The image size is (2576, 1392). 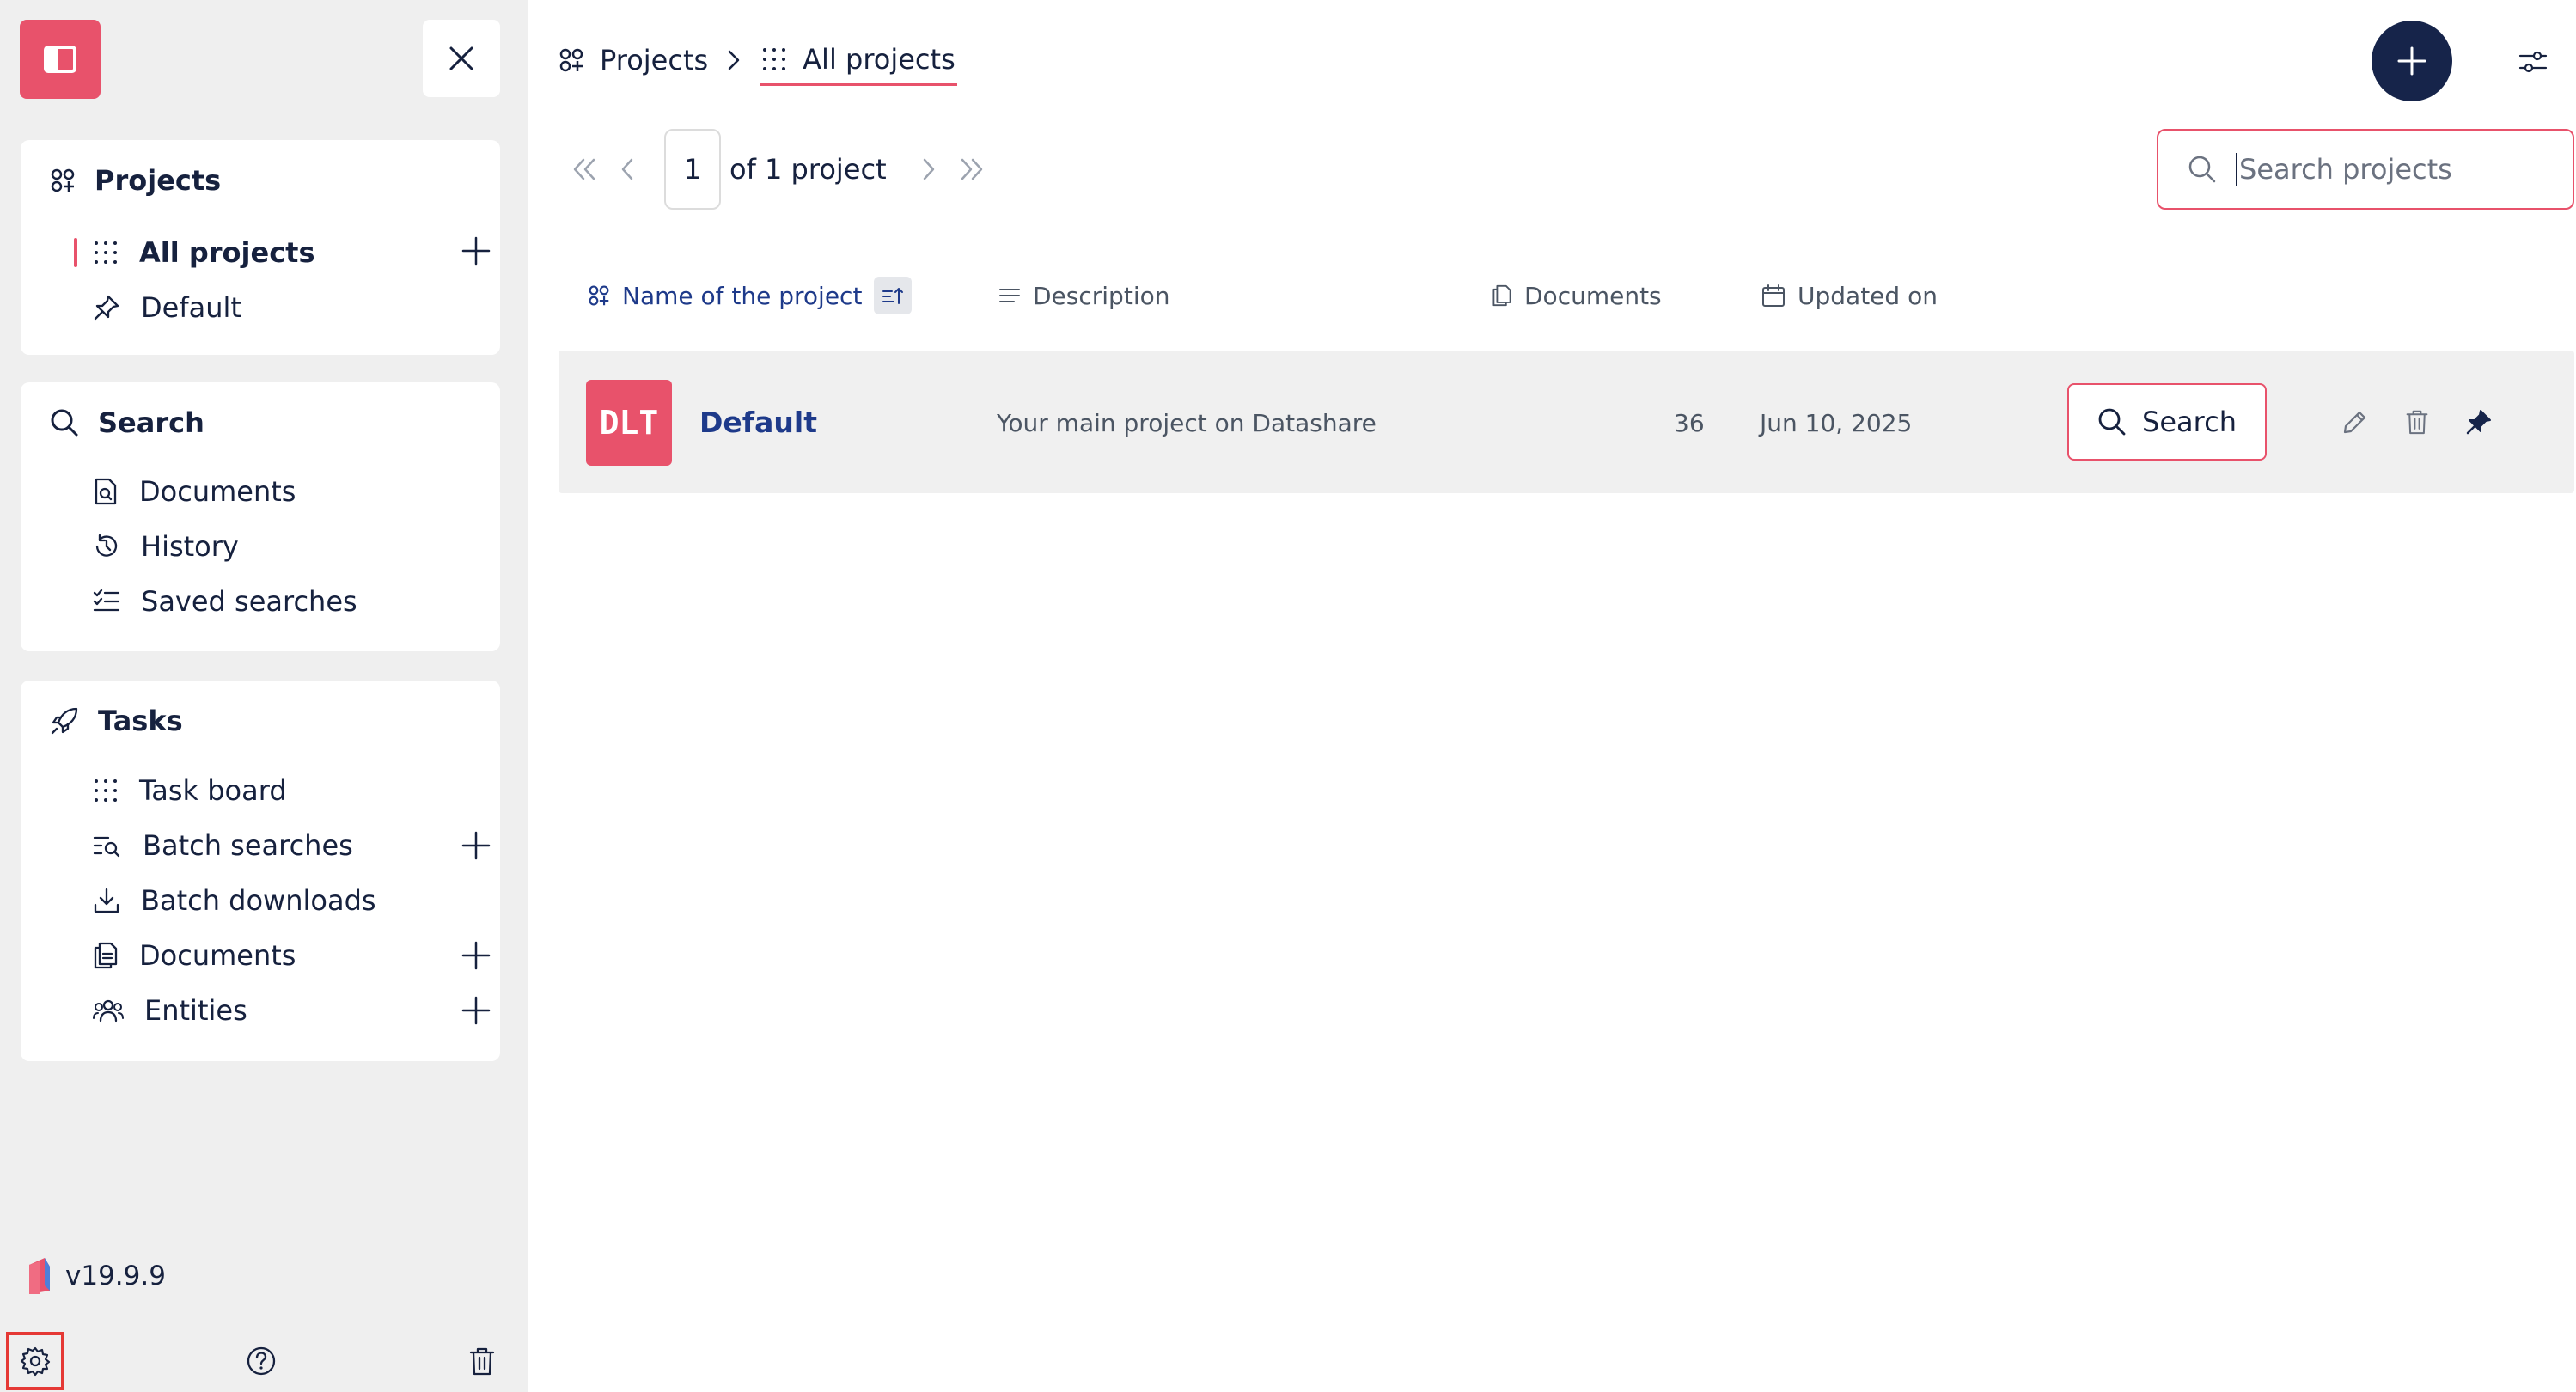 I want to click on project-updated-date: Jun 10, 2025, so click(x=1836, y=423).